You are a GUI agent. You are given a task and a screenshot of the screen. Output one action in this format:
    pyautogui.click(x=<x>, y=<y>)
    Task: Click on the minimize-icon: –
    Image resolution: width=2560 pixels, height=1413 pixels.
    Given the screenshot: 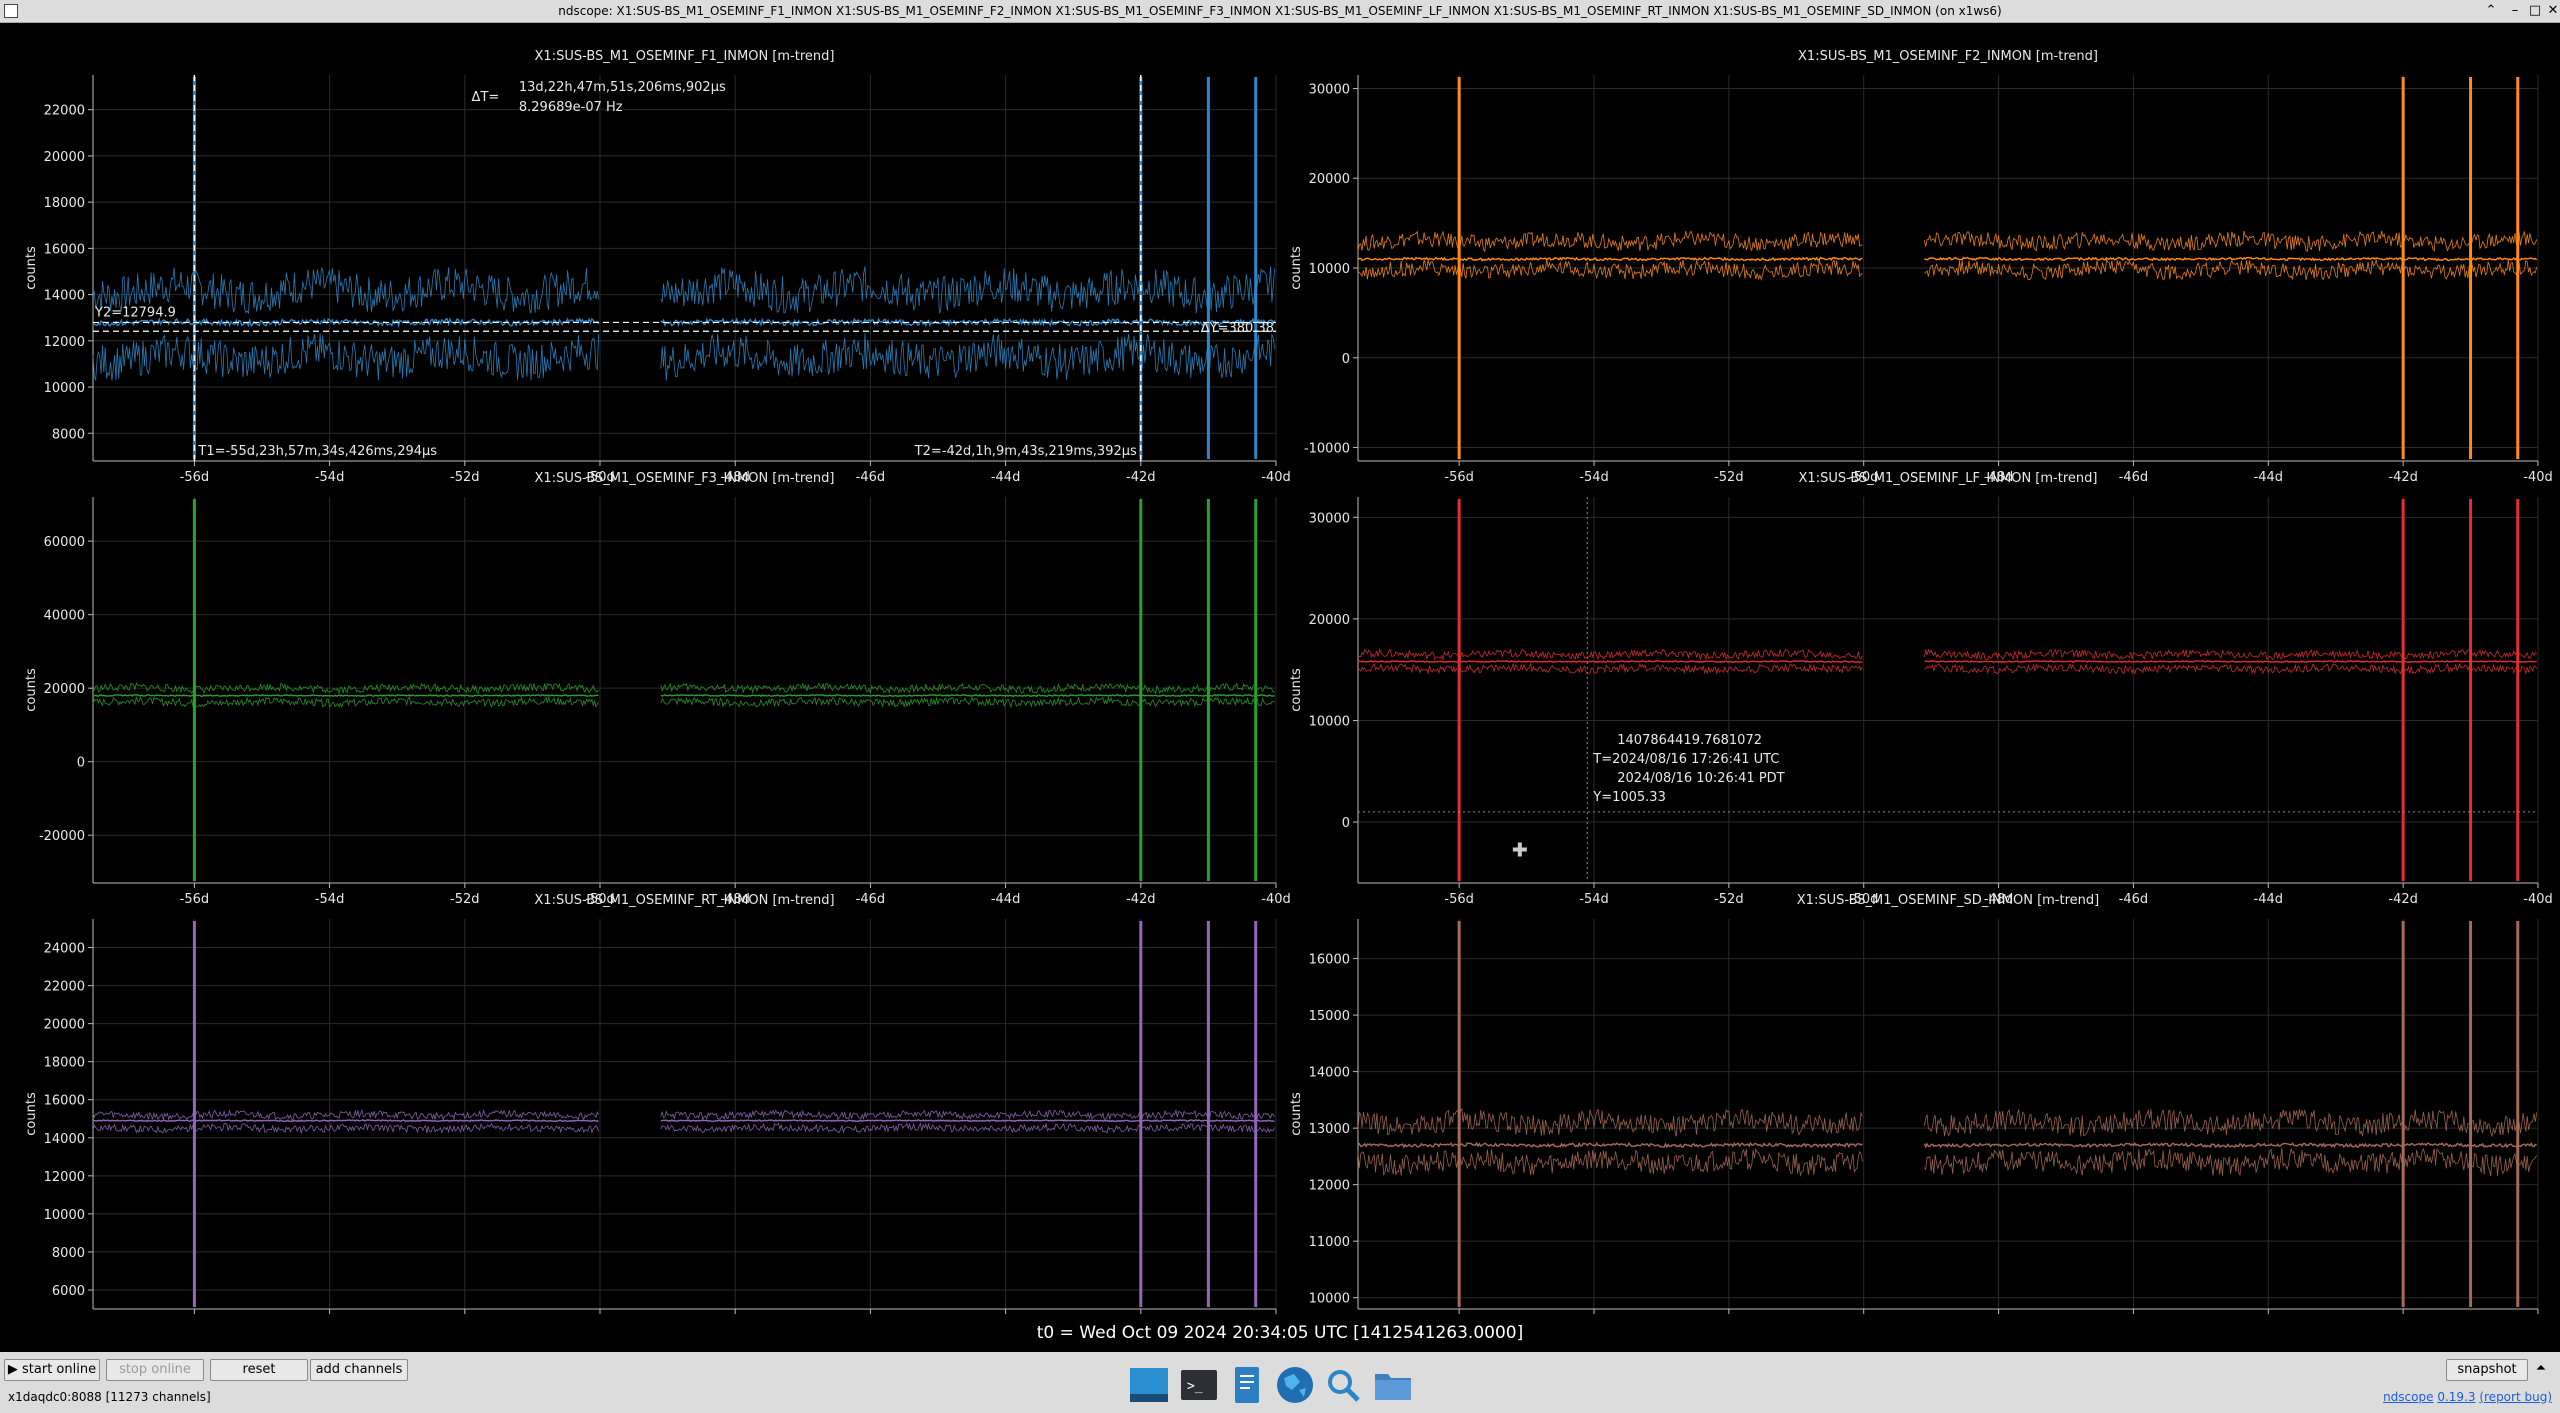 What is the action you would take?
    pyautogui.click(x=2515, y=11)
    